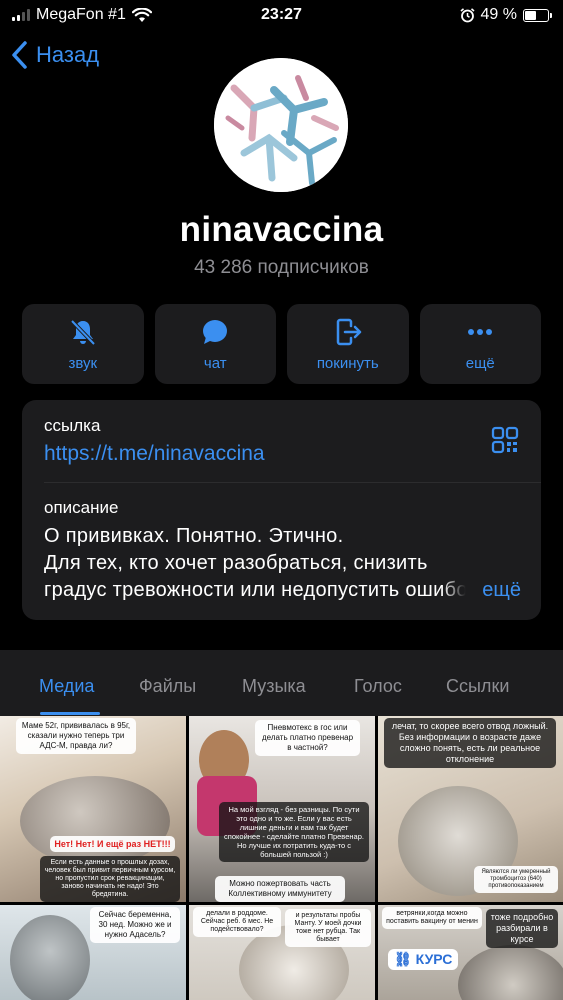 The image size is (563, 1000). What do you see at coordinates (498, 14) in the screenshot?
I see `battery-percent: 49 %` at bounding box center [498, 14].